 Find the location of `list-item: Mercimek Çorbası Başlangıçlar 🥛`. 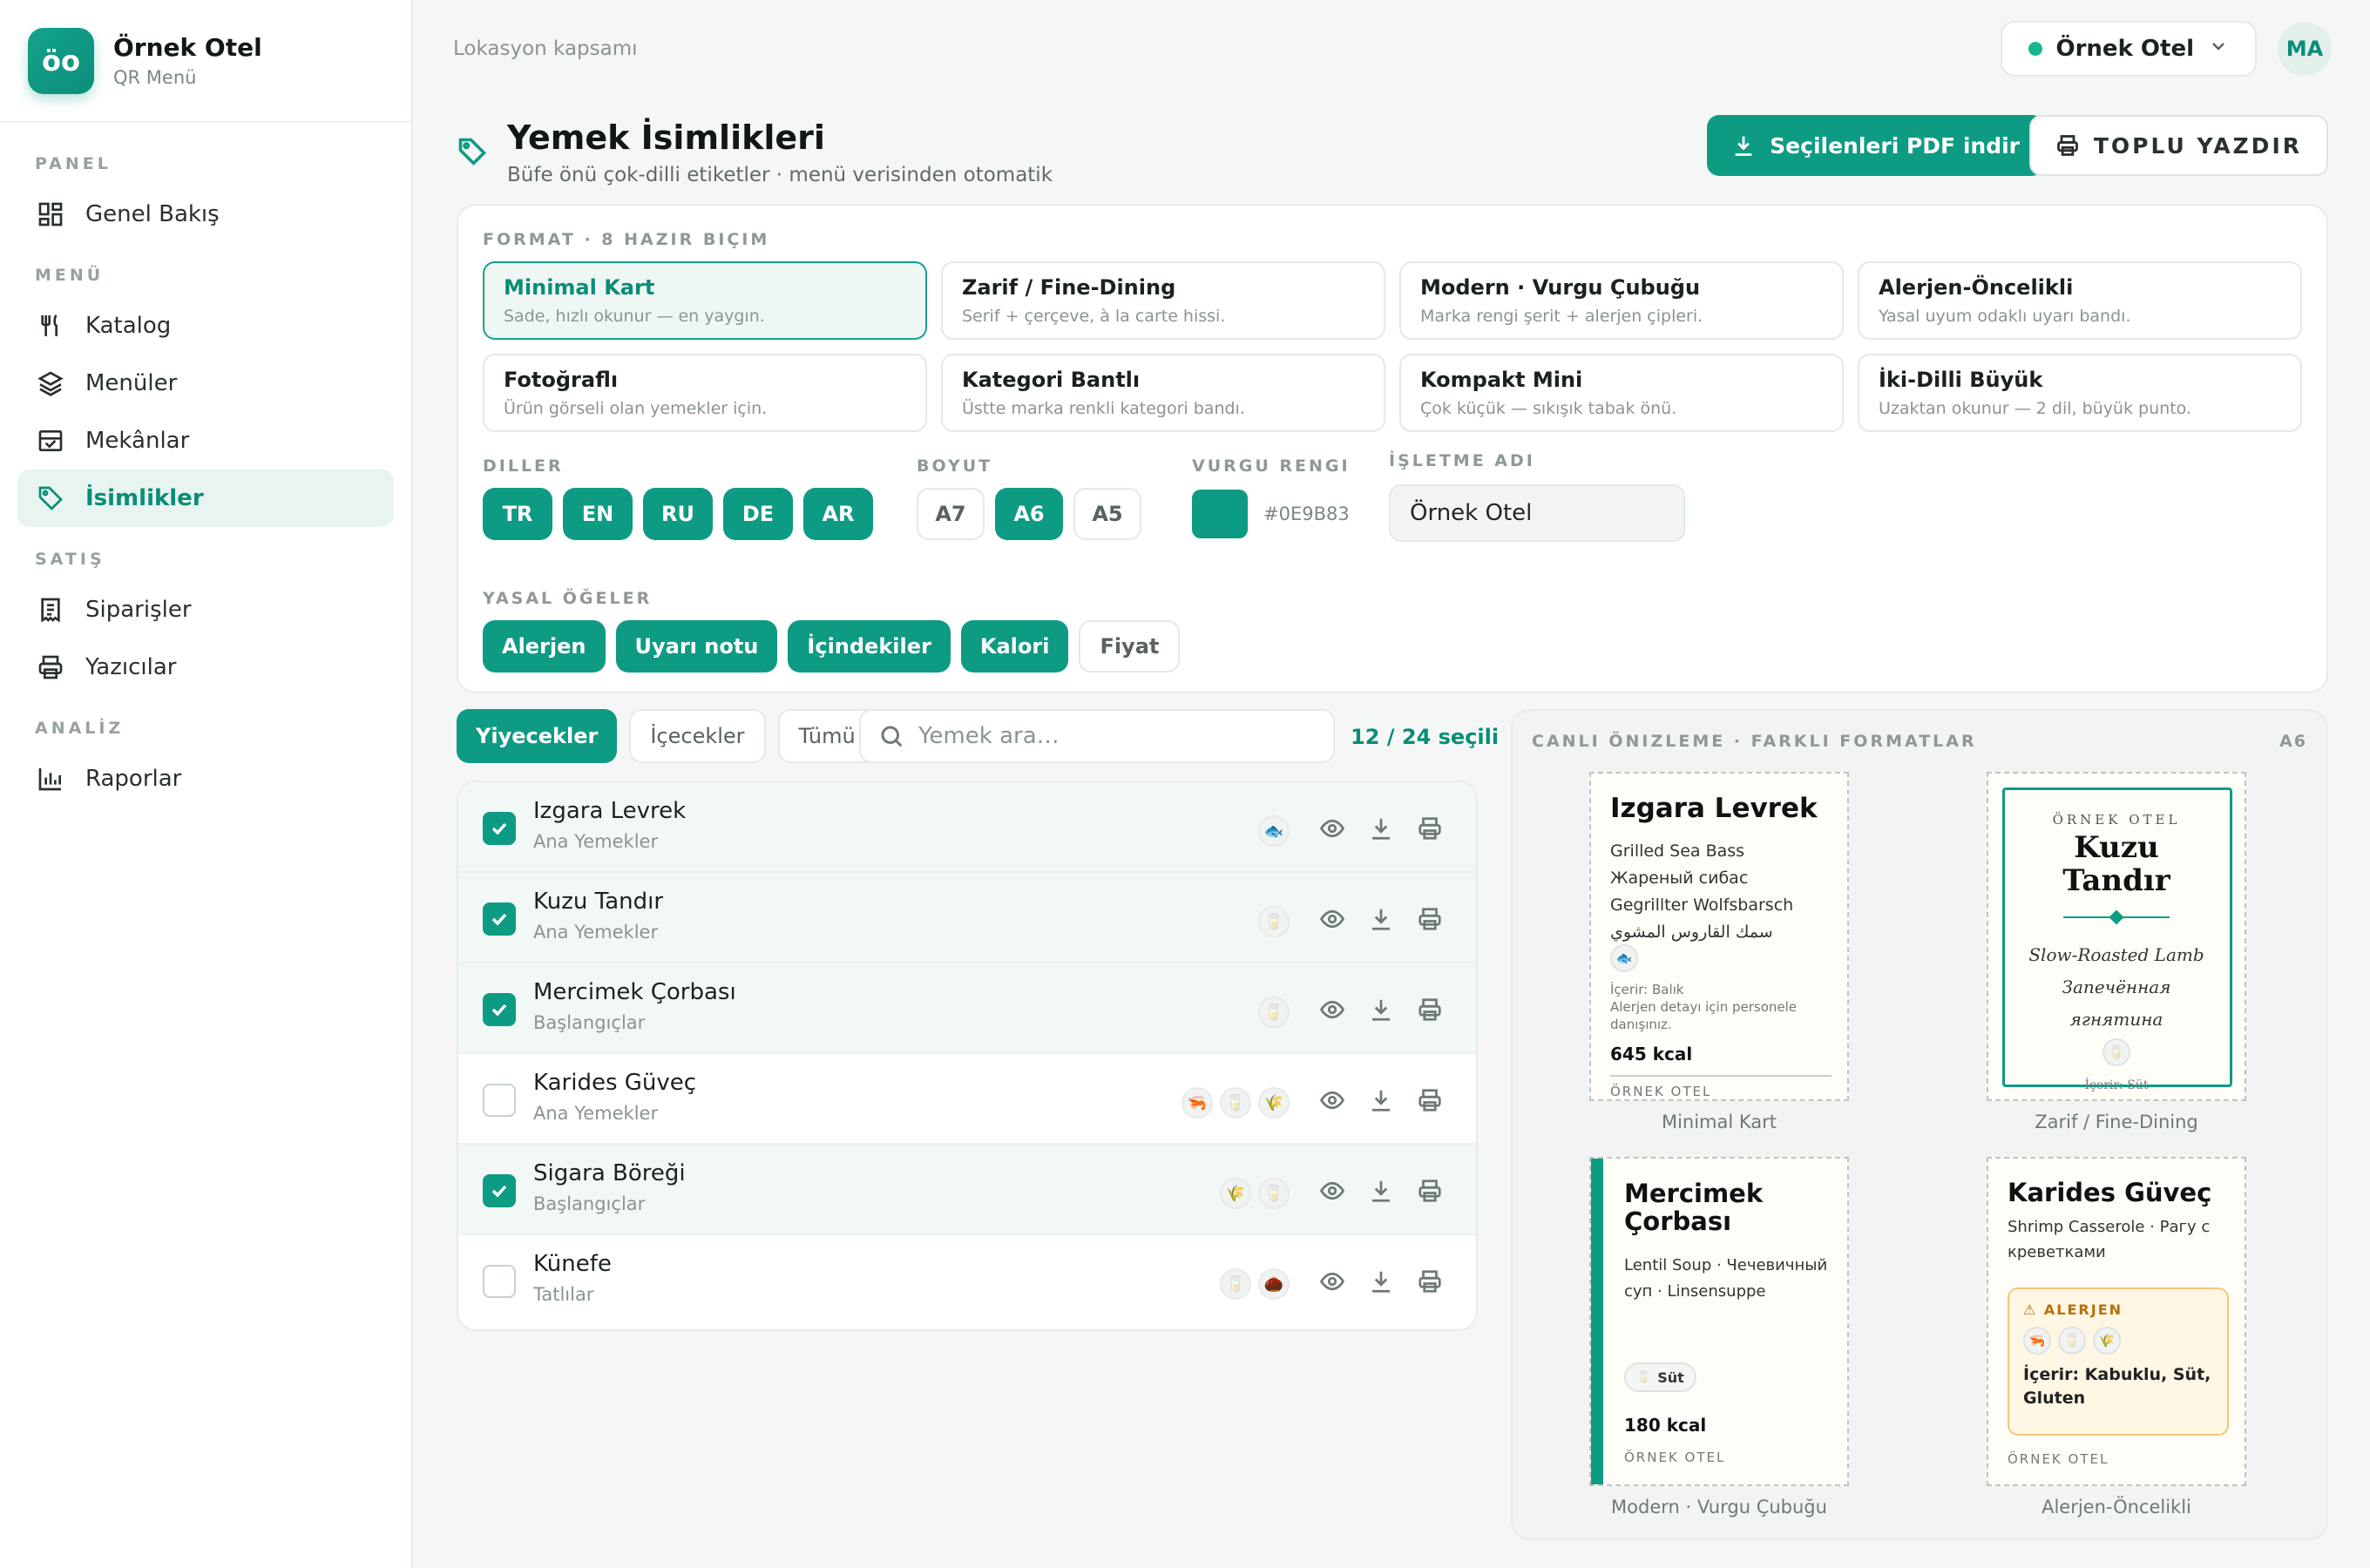

list-item: Mercimek Çorbası Başlangıçlar 🥛 is located at coordinates (967, 1008).